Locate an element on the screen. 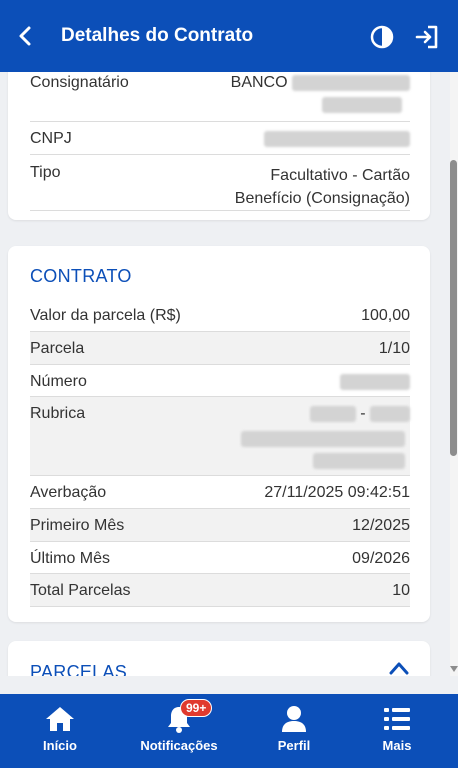 The width and height of the screenshot is (458, 768). app-bar: Detalhes do Contrato is located at coordinates (229, 36).